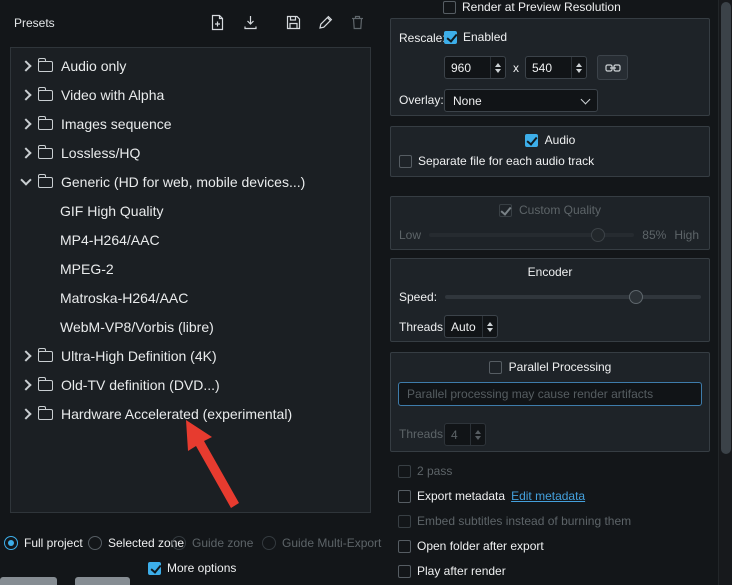 The width and height of the screenshot is (732, 585). I want to click on radio-full-project: Full project, so click(43, 543).